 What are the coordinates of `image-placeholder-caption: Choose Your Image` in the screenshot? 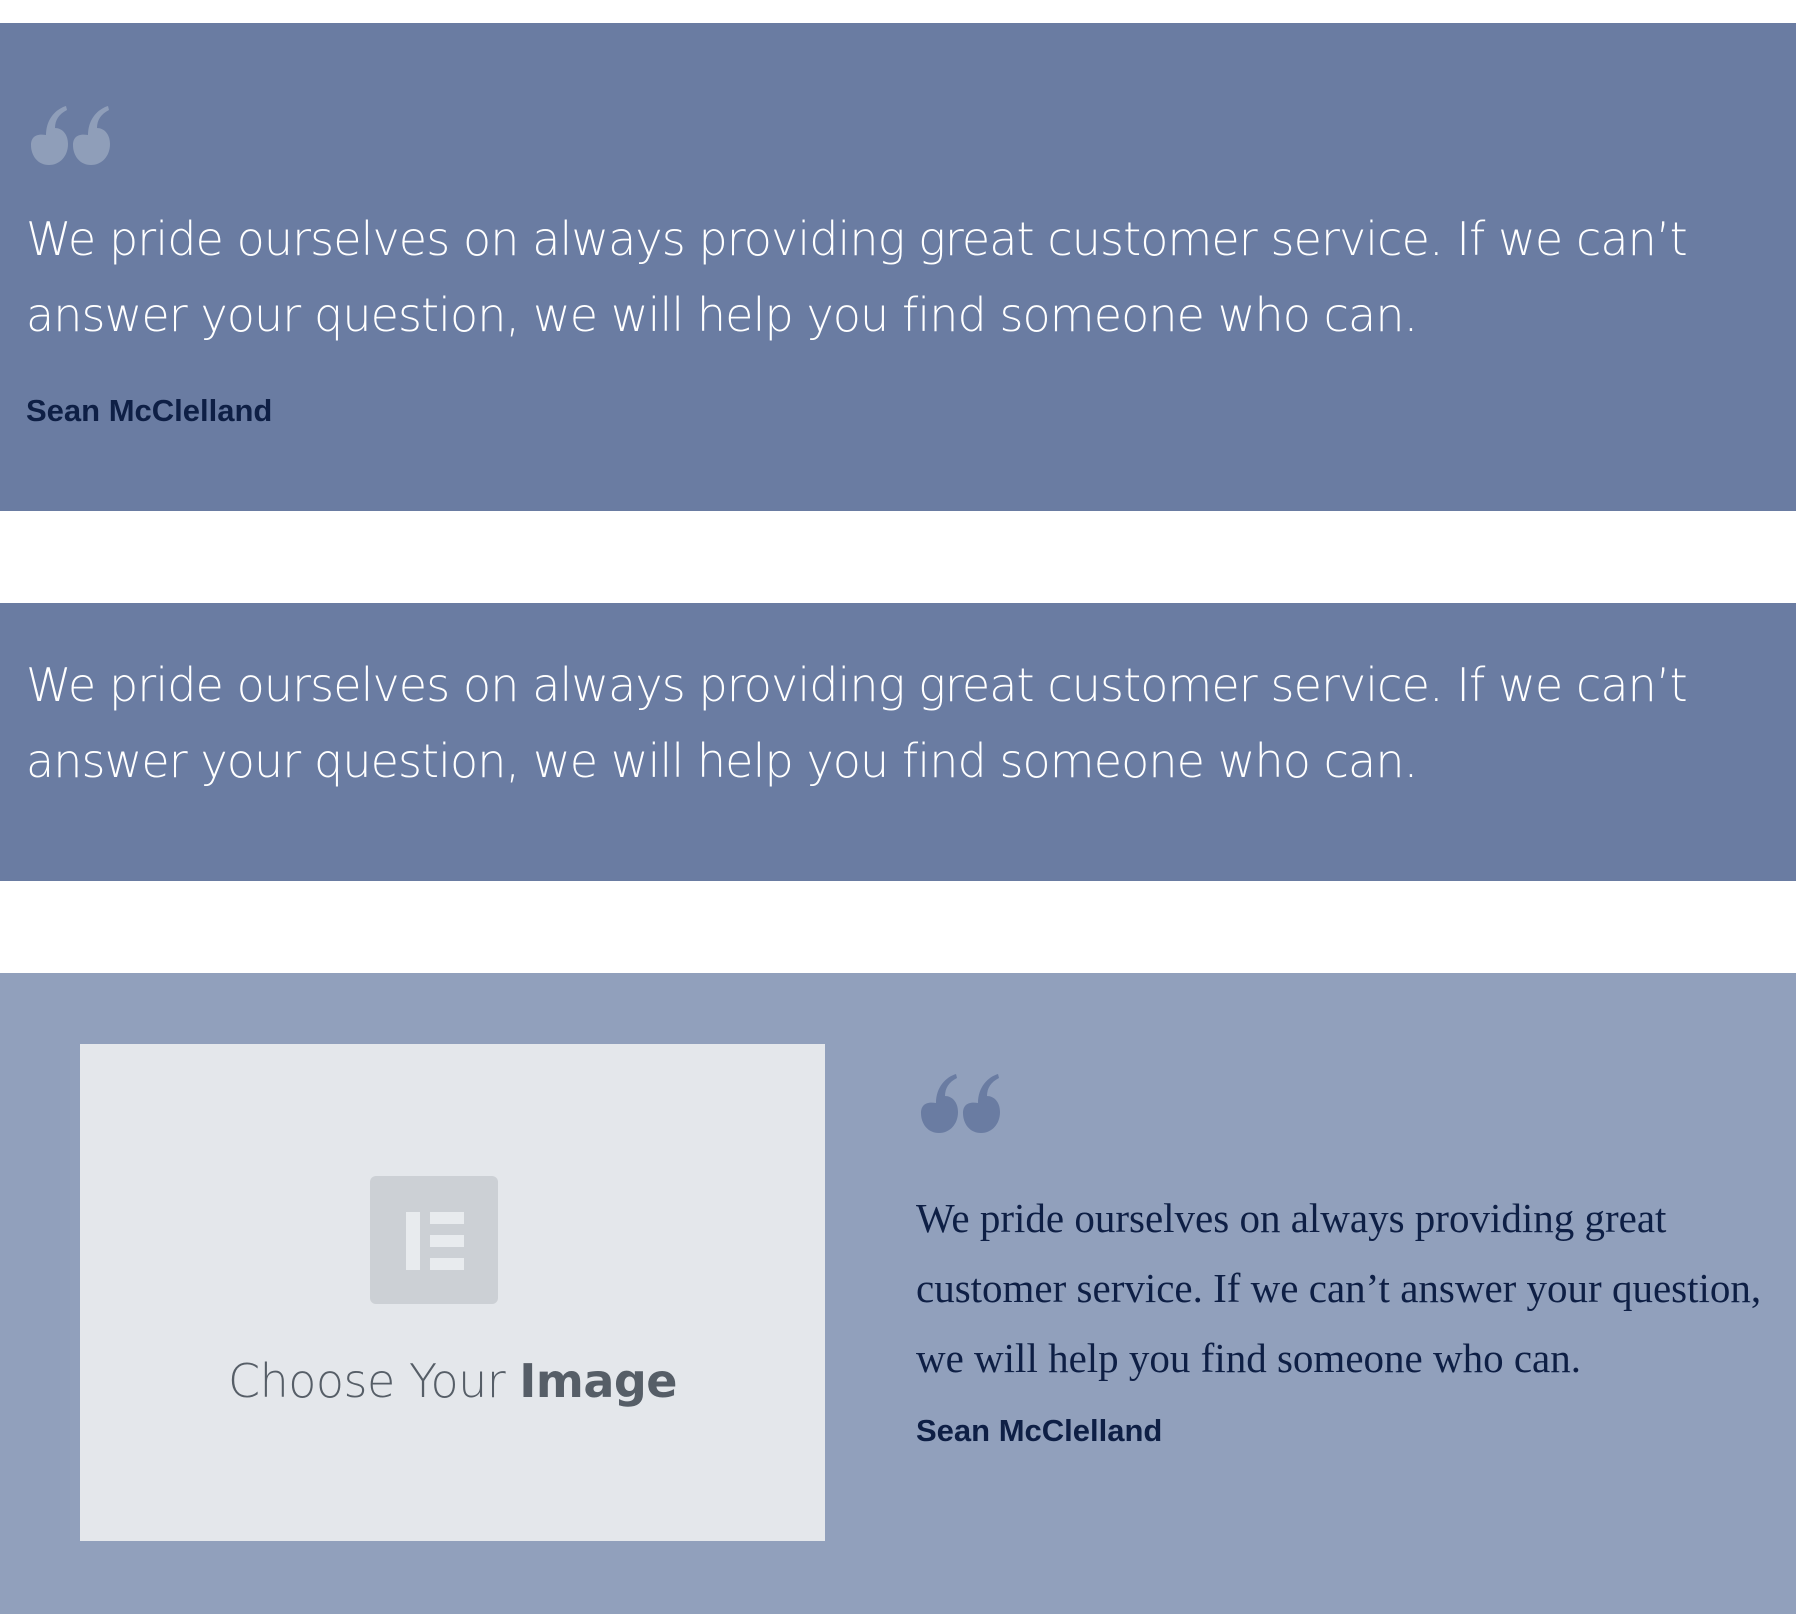 It's located at (452, 1381).